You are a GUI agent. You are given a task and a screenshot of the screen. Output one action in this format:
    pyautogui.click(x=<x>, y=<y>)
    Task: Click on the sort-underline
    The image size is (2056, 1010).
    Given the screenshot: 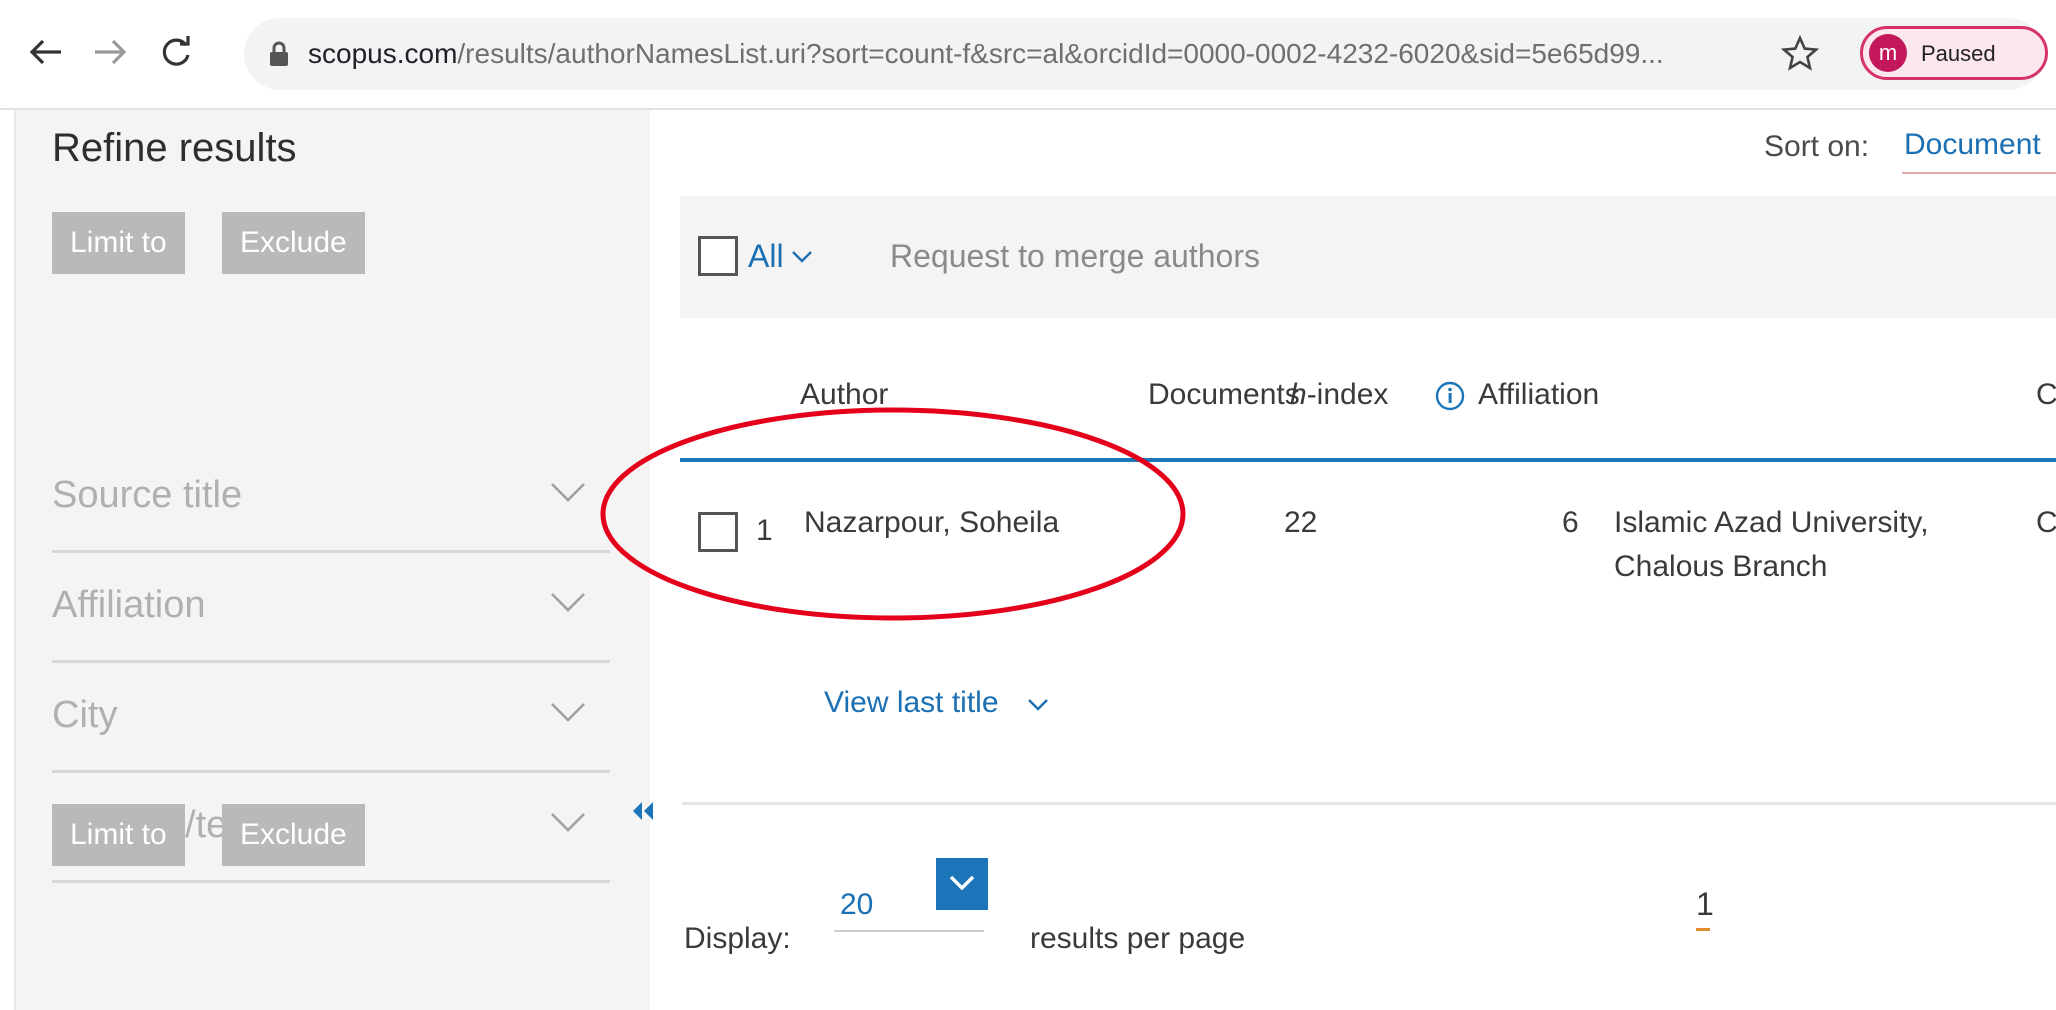 What is the action you would take?
    pyautogui.click(x=1979, y=173)
    